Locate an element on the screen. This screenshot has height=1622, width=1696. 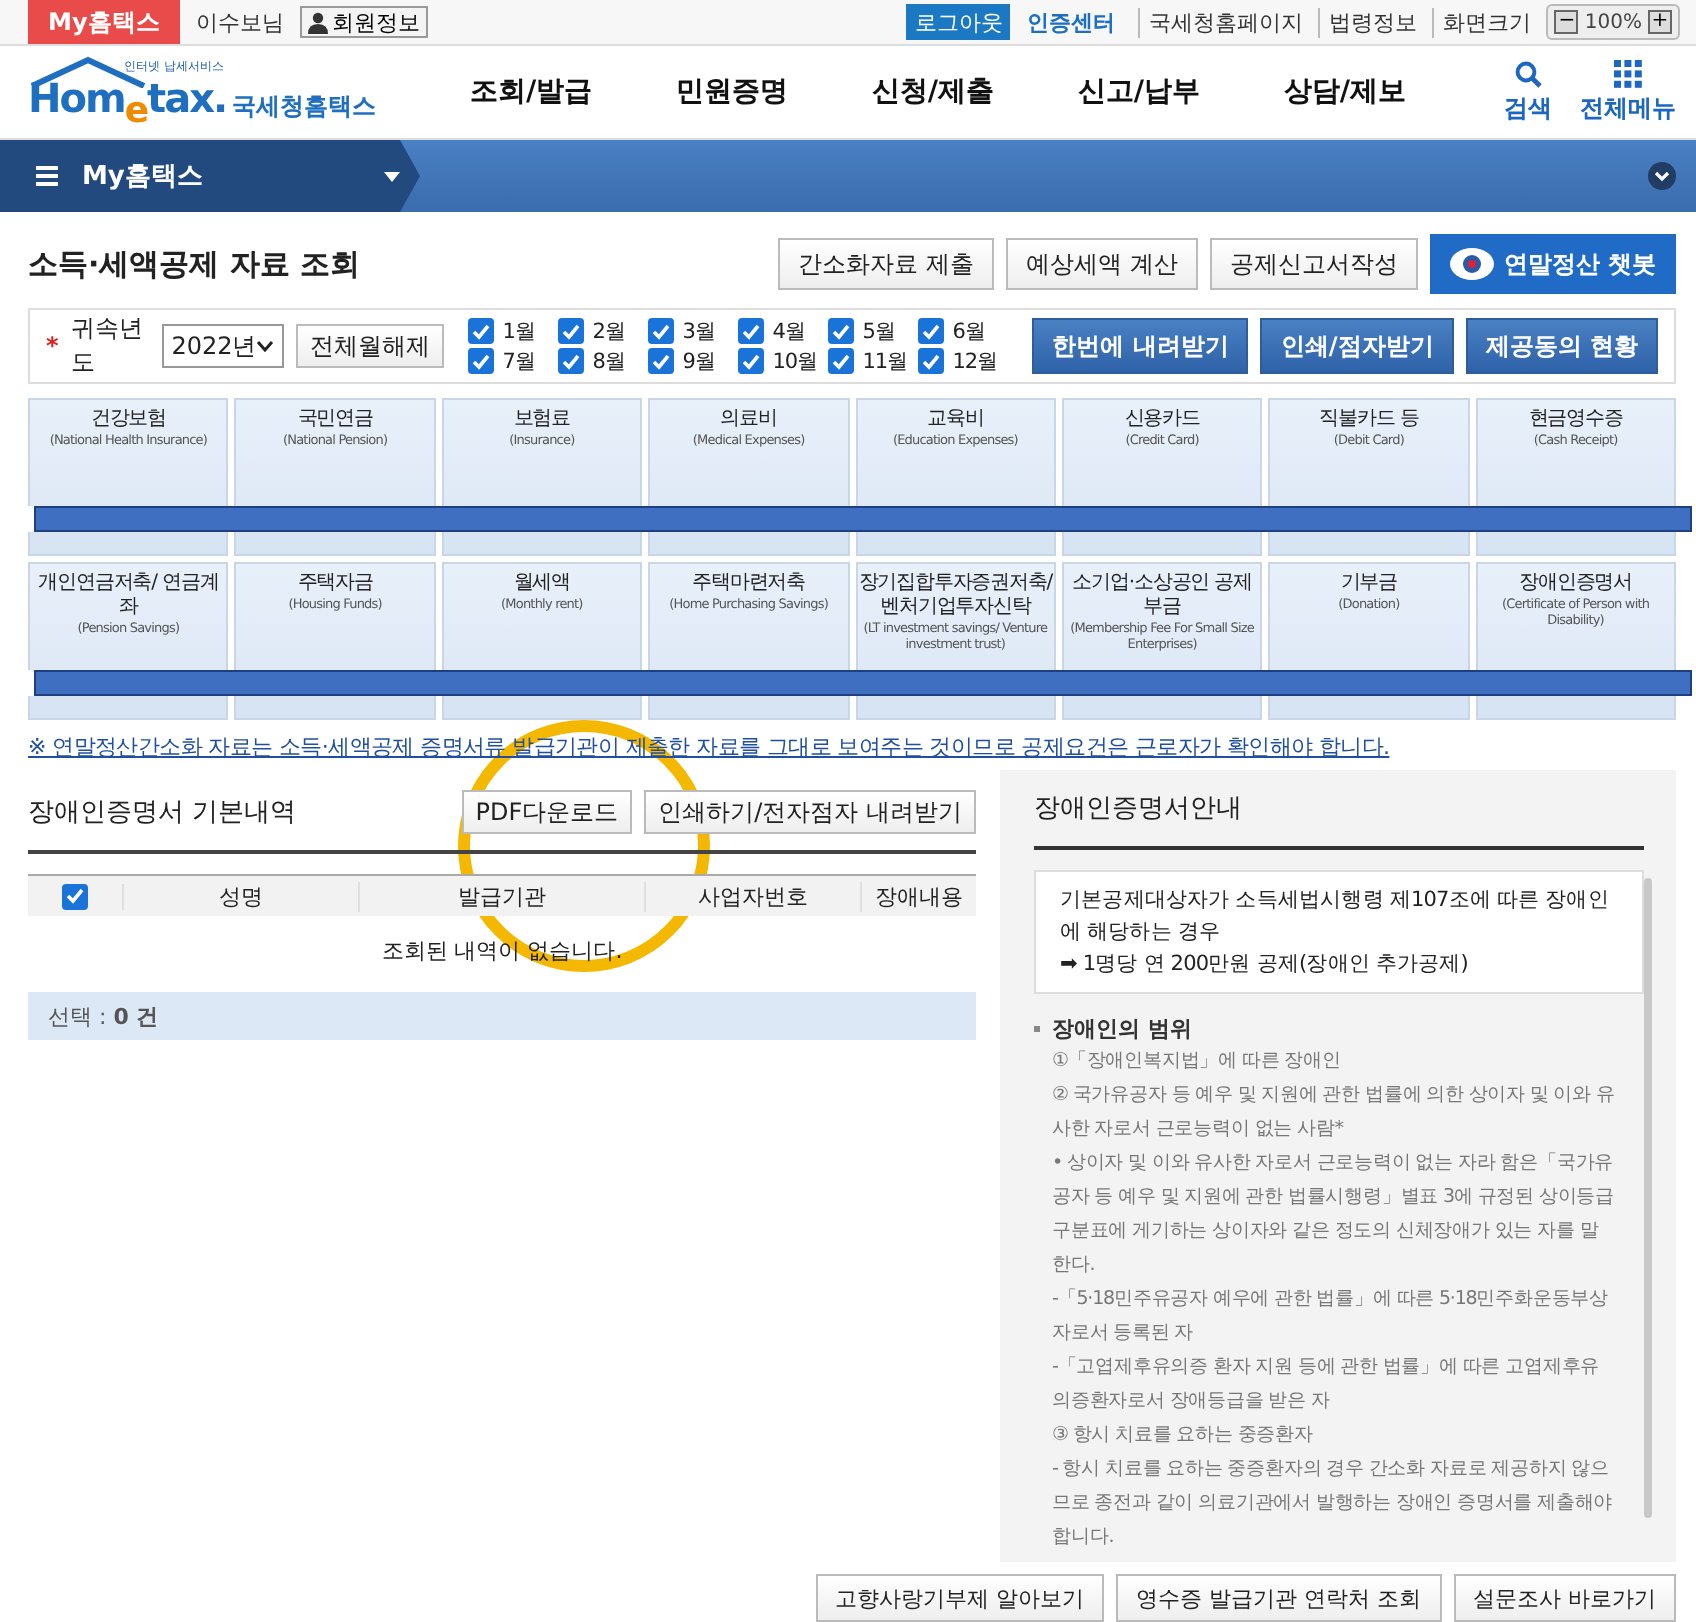
guide-text: -「5·18민주유공자 예우에 관한 법률」에 따른 5·18민주화운동부상자로서 등록된 자 is located at coordinates (1331, 1317).